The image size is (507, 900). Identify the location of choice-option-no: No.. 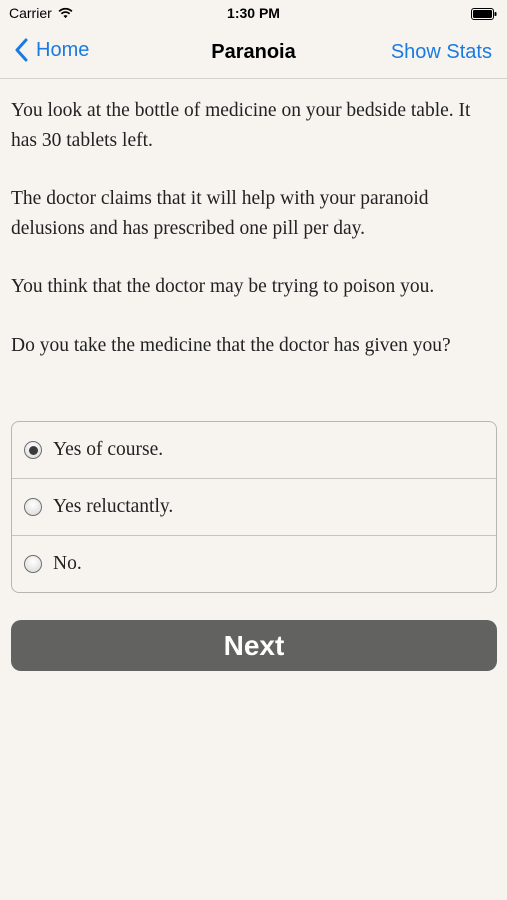
(254, 563).